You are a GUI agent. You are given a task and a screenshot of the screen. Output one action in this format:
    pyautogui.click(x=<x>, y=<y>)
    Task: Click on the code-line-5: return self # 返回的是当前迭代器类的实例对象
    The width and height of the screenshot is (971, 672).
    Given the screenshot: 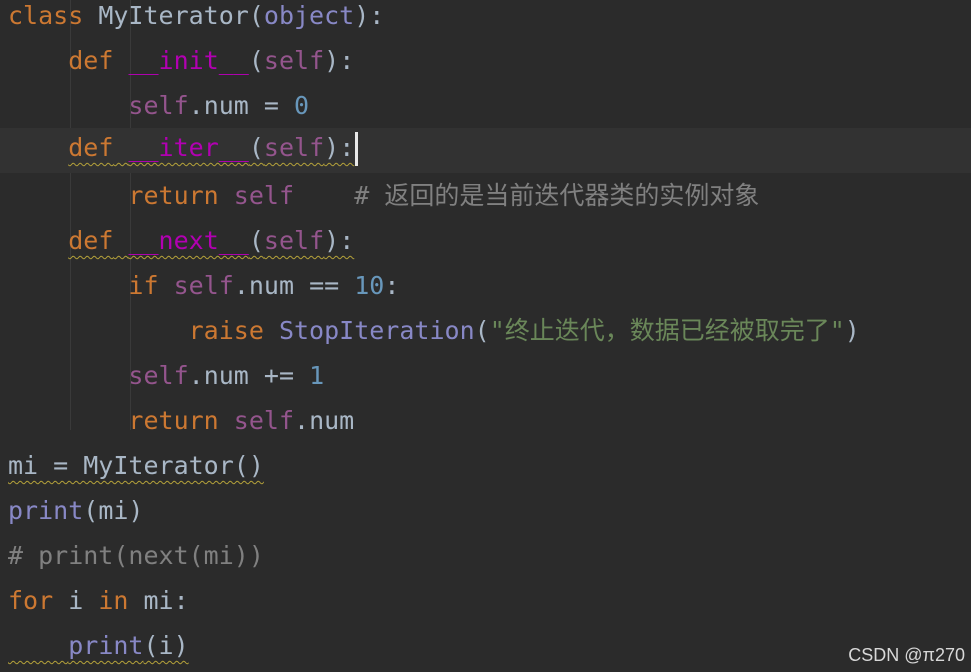 What is the action you would take?
    pyautogui.click(x=383, y=198)
    